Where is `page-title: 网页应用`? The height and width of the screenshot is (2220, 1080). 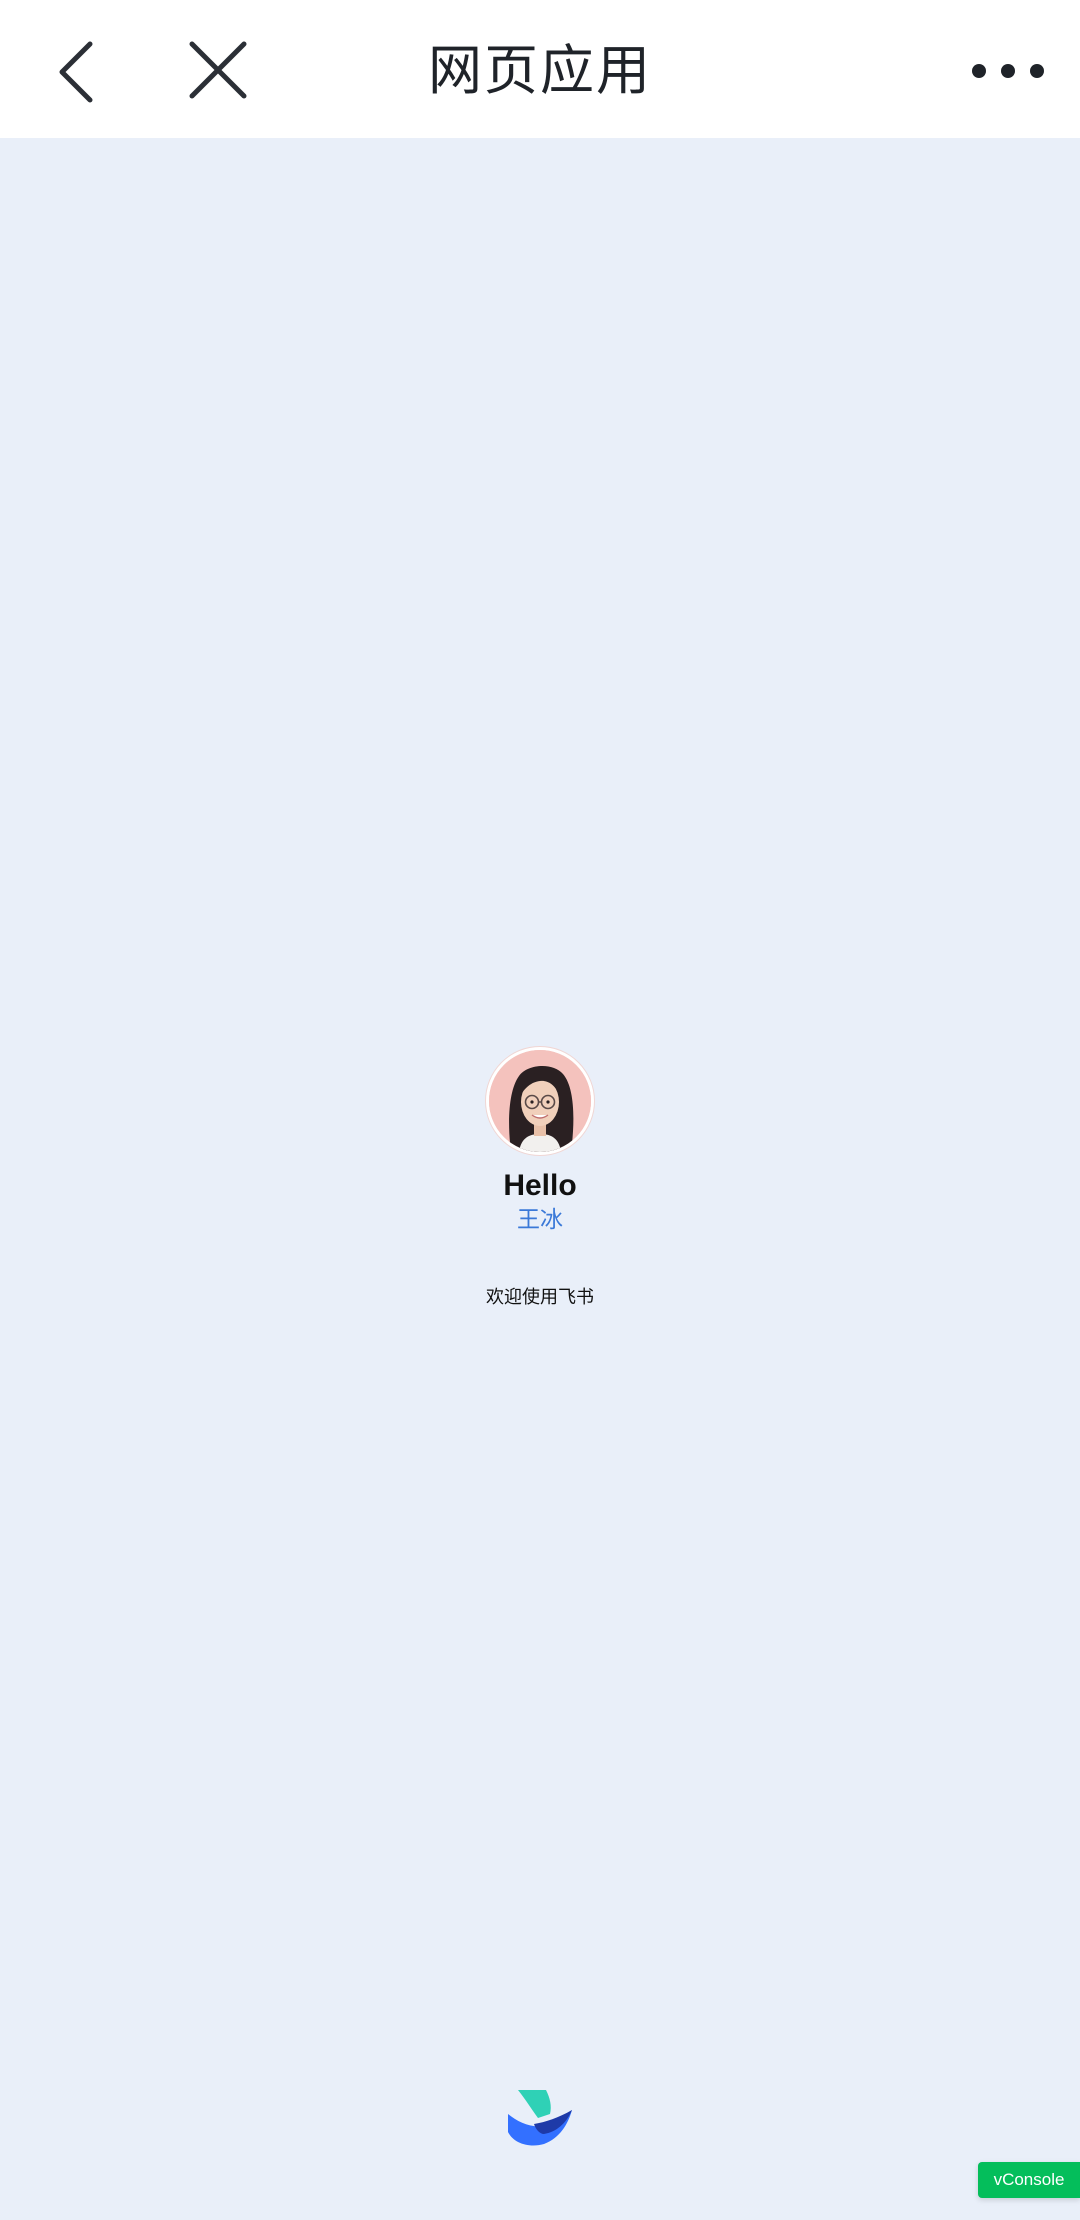 page-title: 网页应用 is located at coordinates (540, 70).